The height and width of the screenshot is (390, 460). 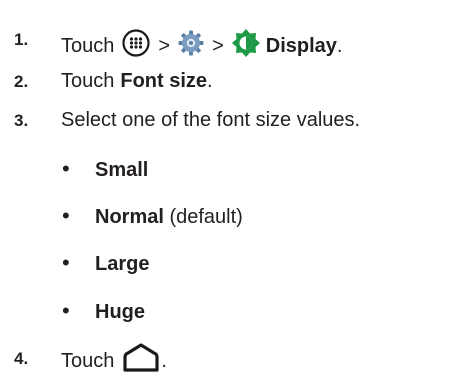 I want to click on option-label: Huge, so click(x=120, y=312).